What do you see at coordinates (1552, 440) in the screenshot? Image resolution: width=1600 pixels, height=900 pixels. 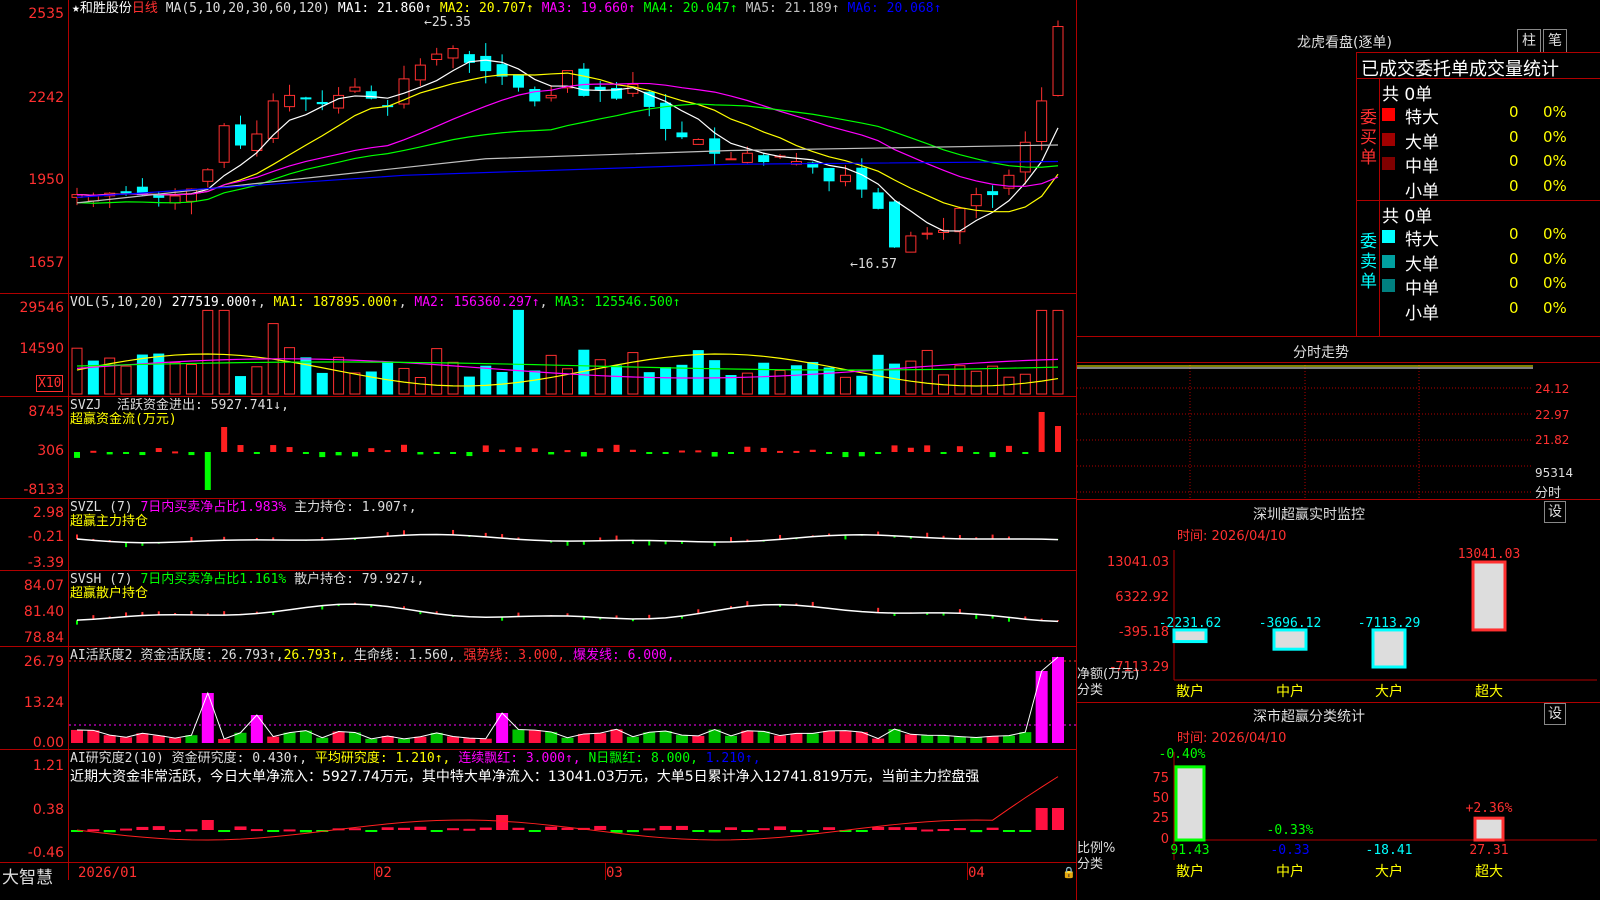 I see `intraday-axis-label: 21.82` at bounding box center [1552, 440].